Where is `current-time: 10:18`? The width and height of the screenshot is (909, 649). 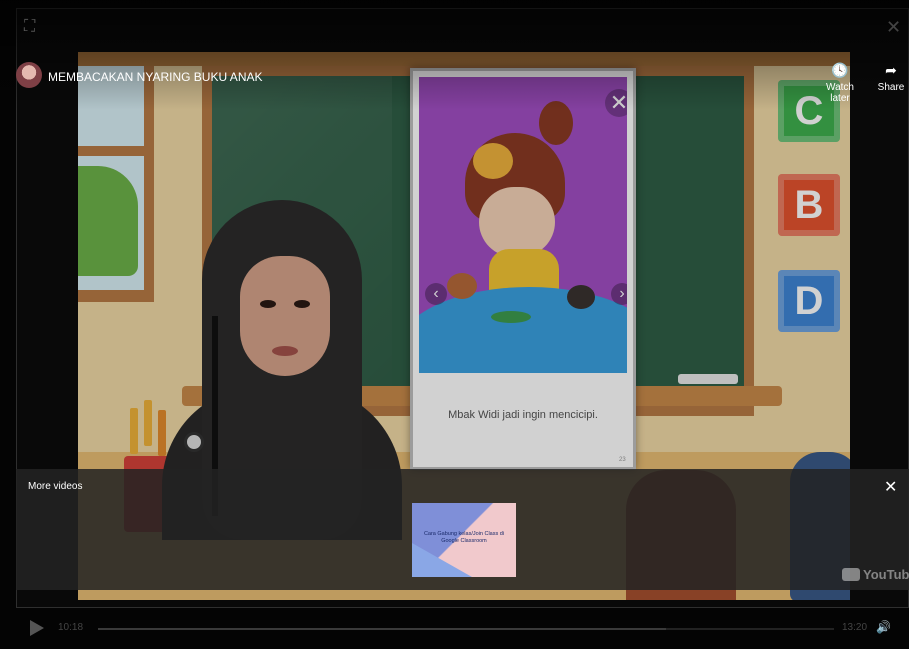 current-time: 10:18 is located at coordinates (71, 627).